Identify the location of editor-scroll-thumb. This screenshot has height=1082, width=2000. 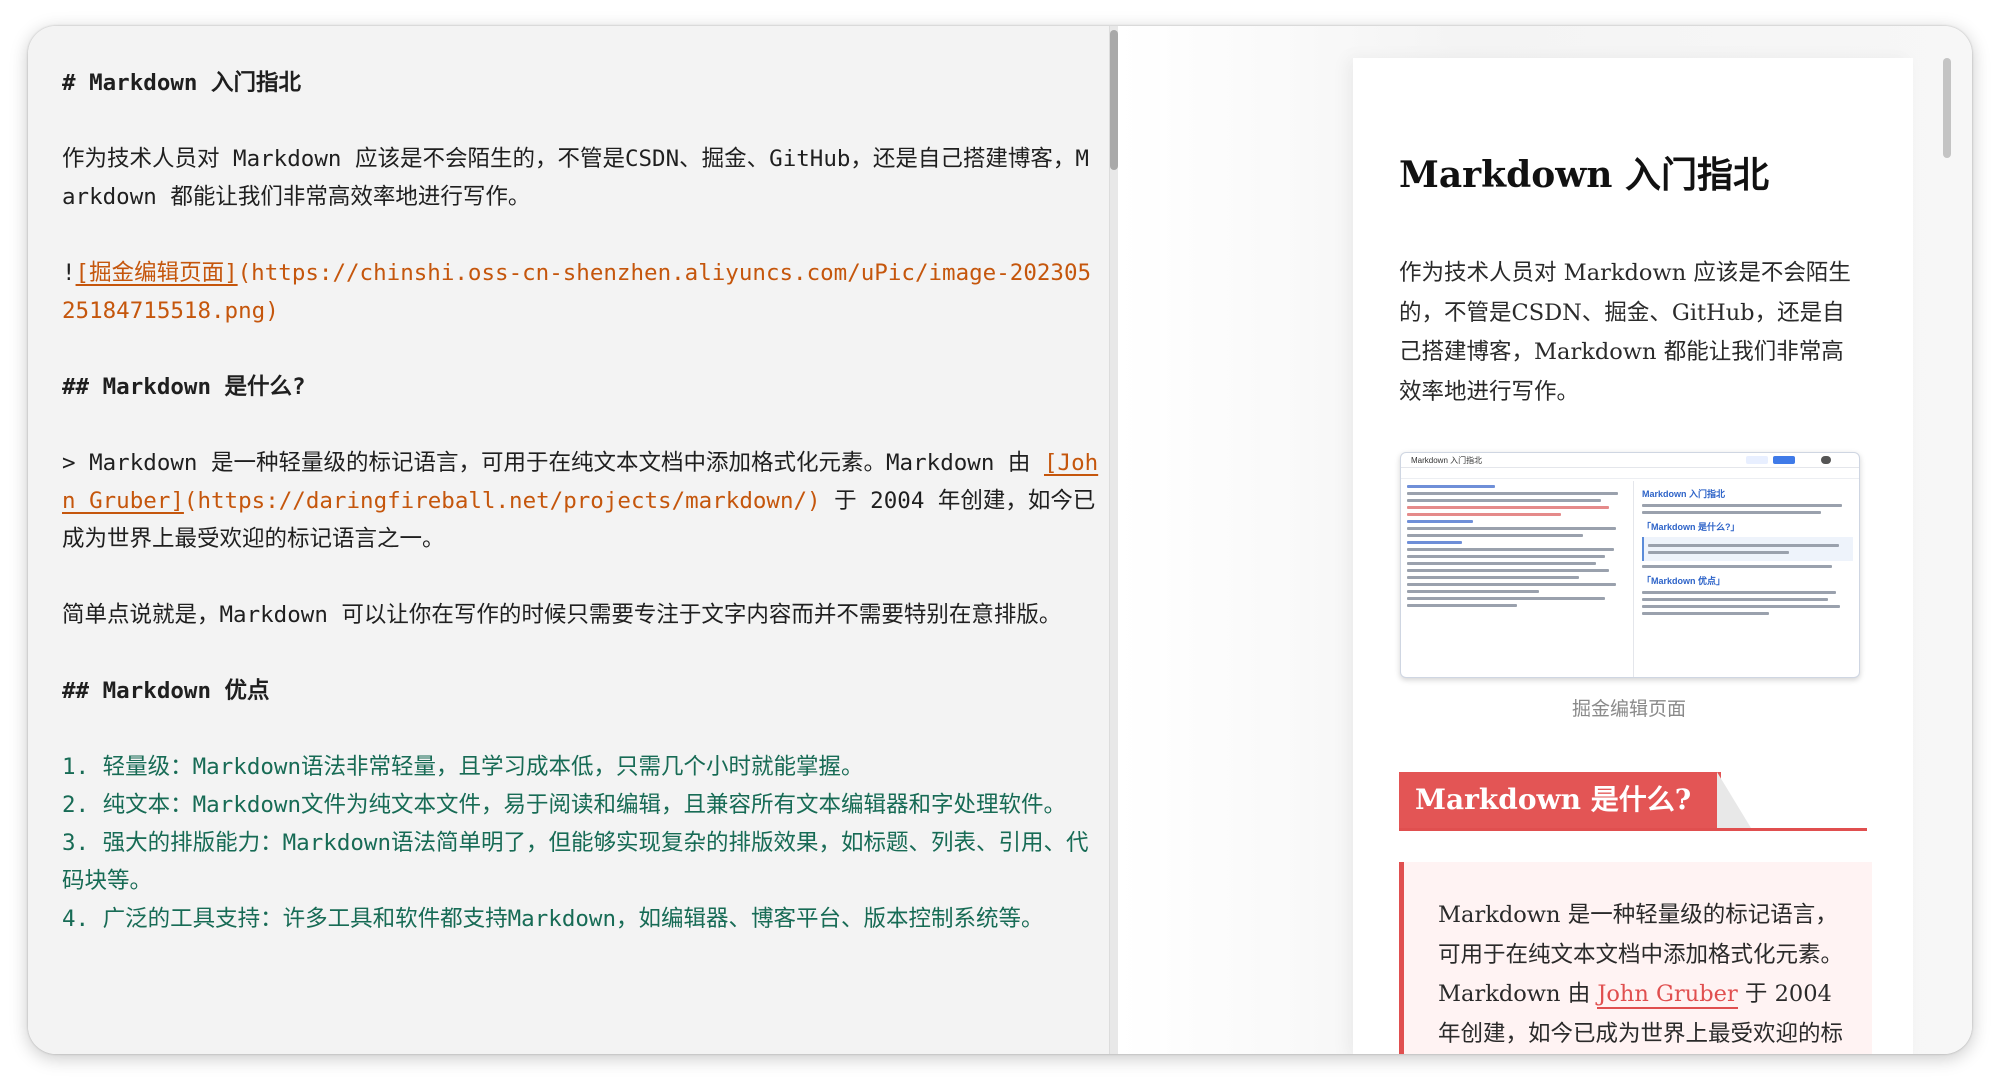
(1114, 100).